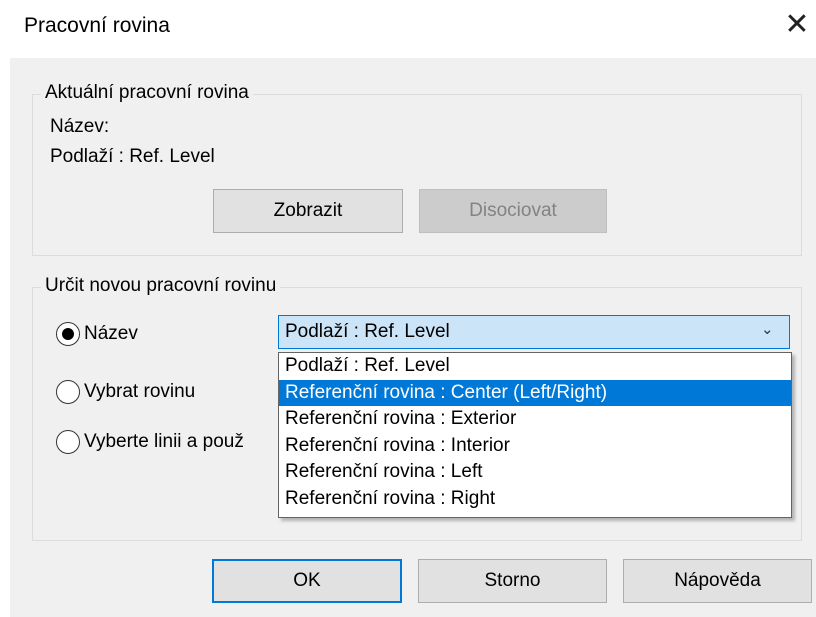 The image size is (816, 617). I want to click on ok-button: OK, so click(307, 581).